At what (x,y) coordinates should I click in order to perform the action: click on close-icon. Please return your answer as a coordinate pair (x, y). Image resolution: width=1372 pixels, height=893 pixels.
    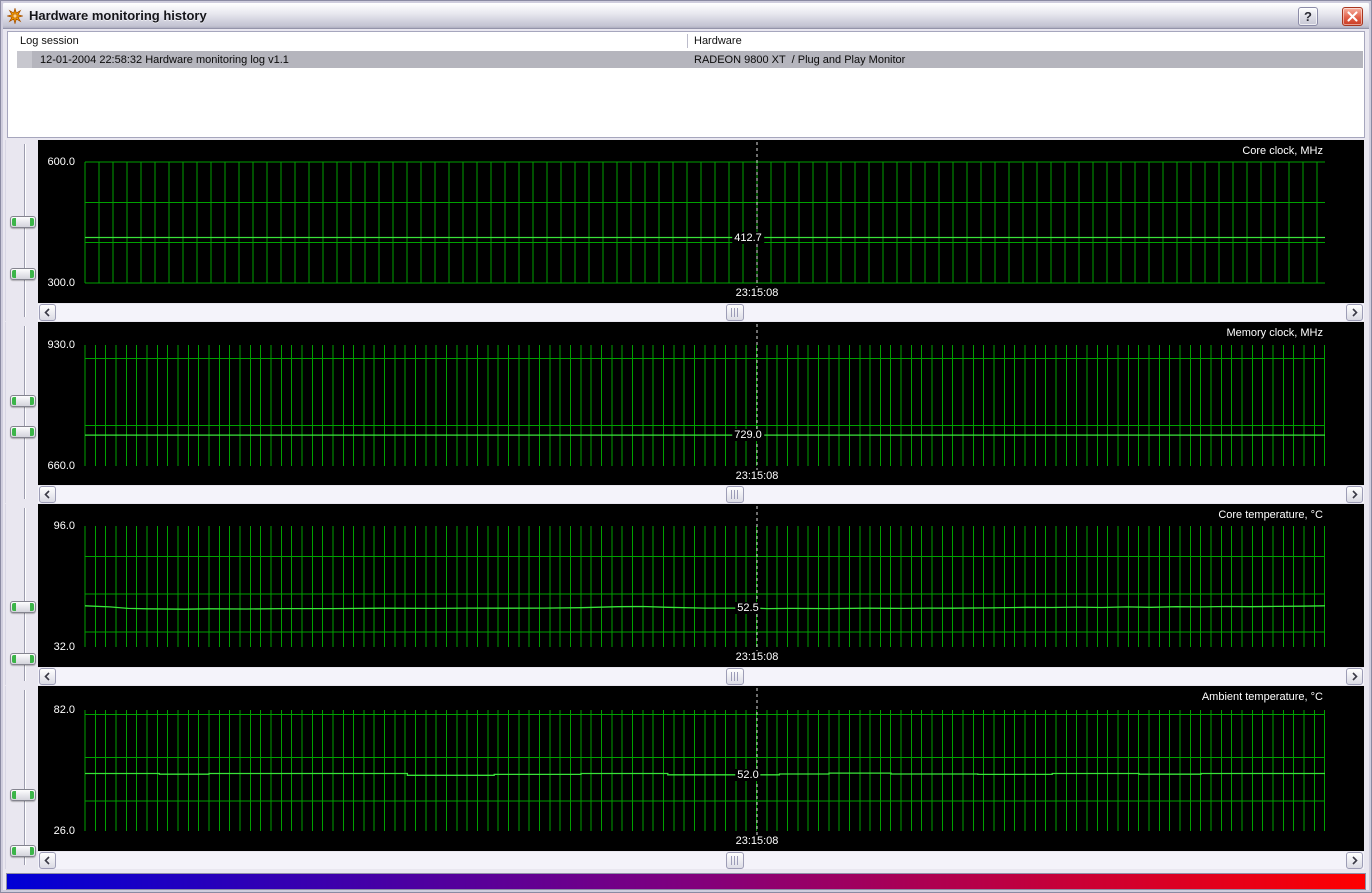
    Looking at the image, I should click on (1352, 16).